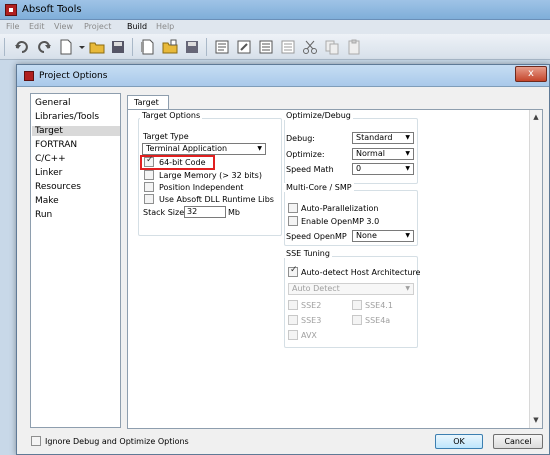  What do you see at coordinates (275, 27) in the screenshot?
I see `menubar: File Edit View Project Build Help` at bounding box center [275, 27].